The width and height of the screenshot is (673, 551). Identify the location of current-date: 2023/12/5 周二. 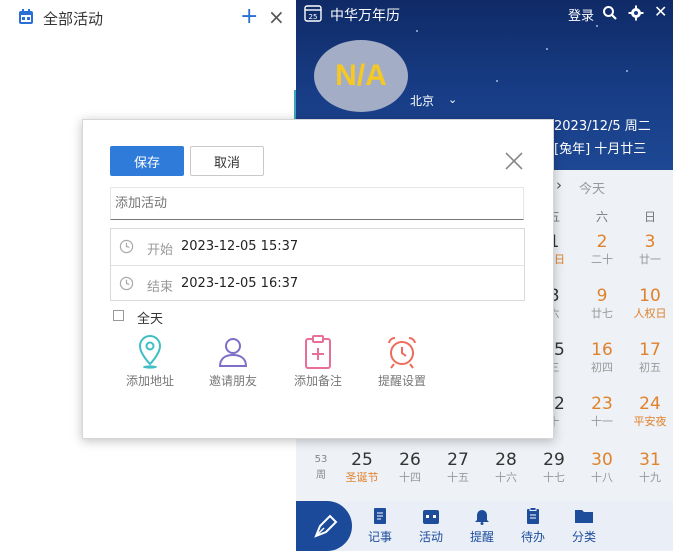
(602, 126).